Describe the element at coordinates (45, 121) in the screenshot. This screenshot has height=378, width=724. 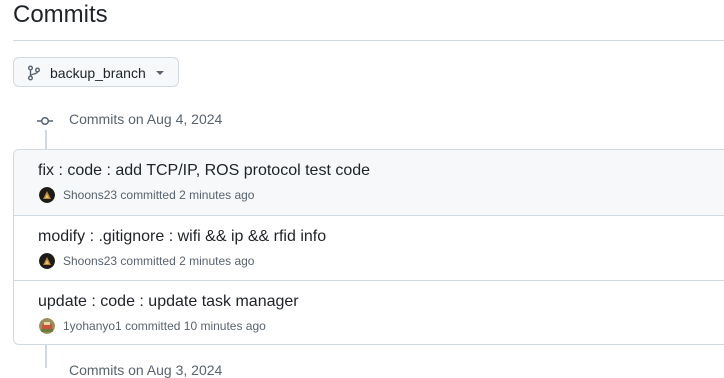
I see `git-commit-icon` at that location.